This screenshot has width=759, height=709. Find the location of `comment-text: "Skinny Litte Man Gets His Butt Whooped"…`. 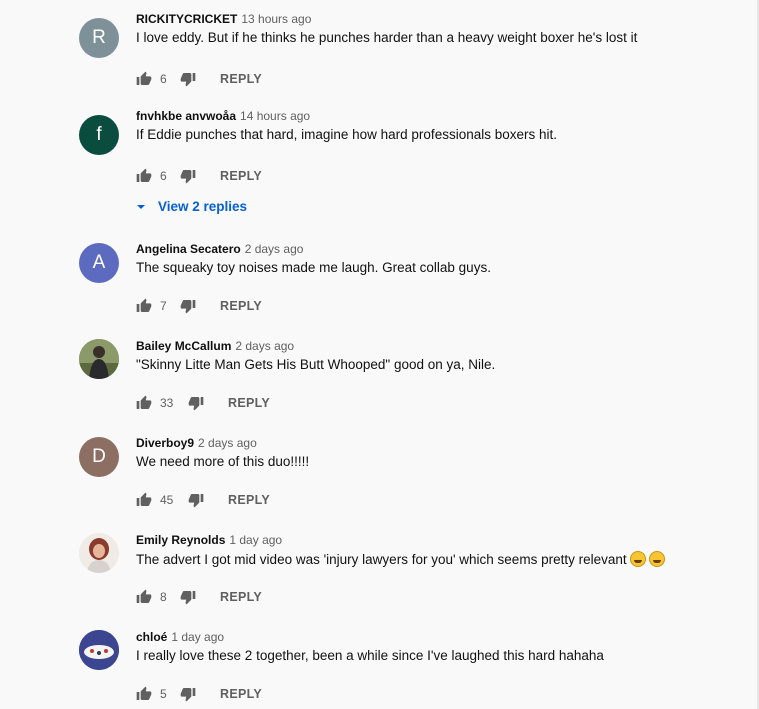

comment-text: "Skinny Litte Man Gets His Butt Whooped"… is located at coordinates (316, 364).